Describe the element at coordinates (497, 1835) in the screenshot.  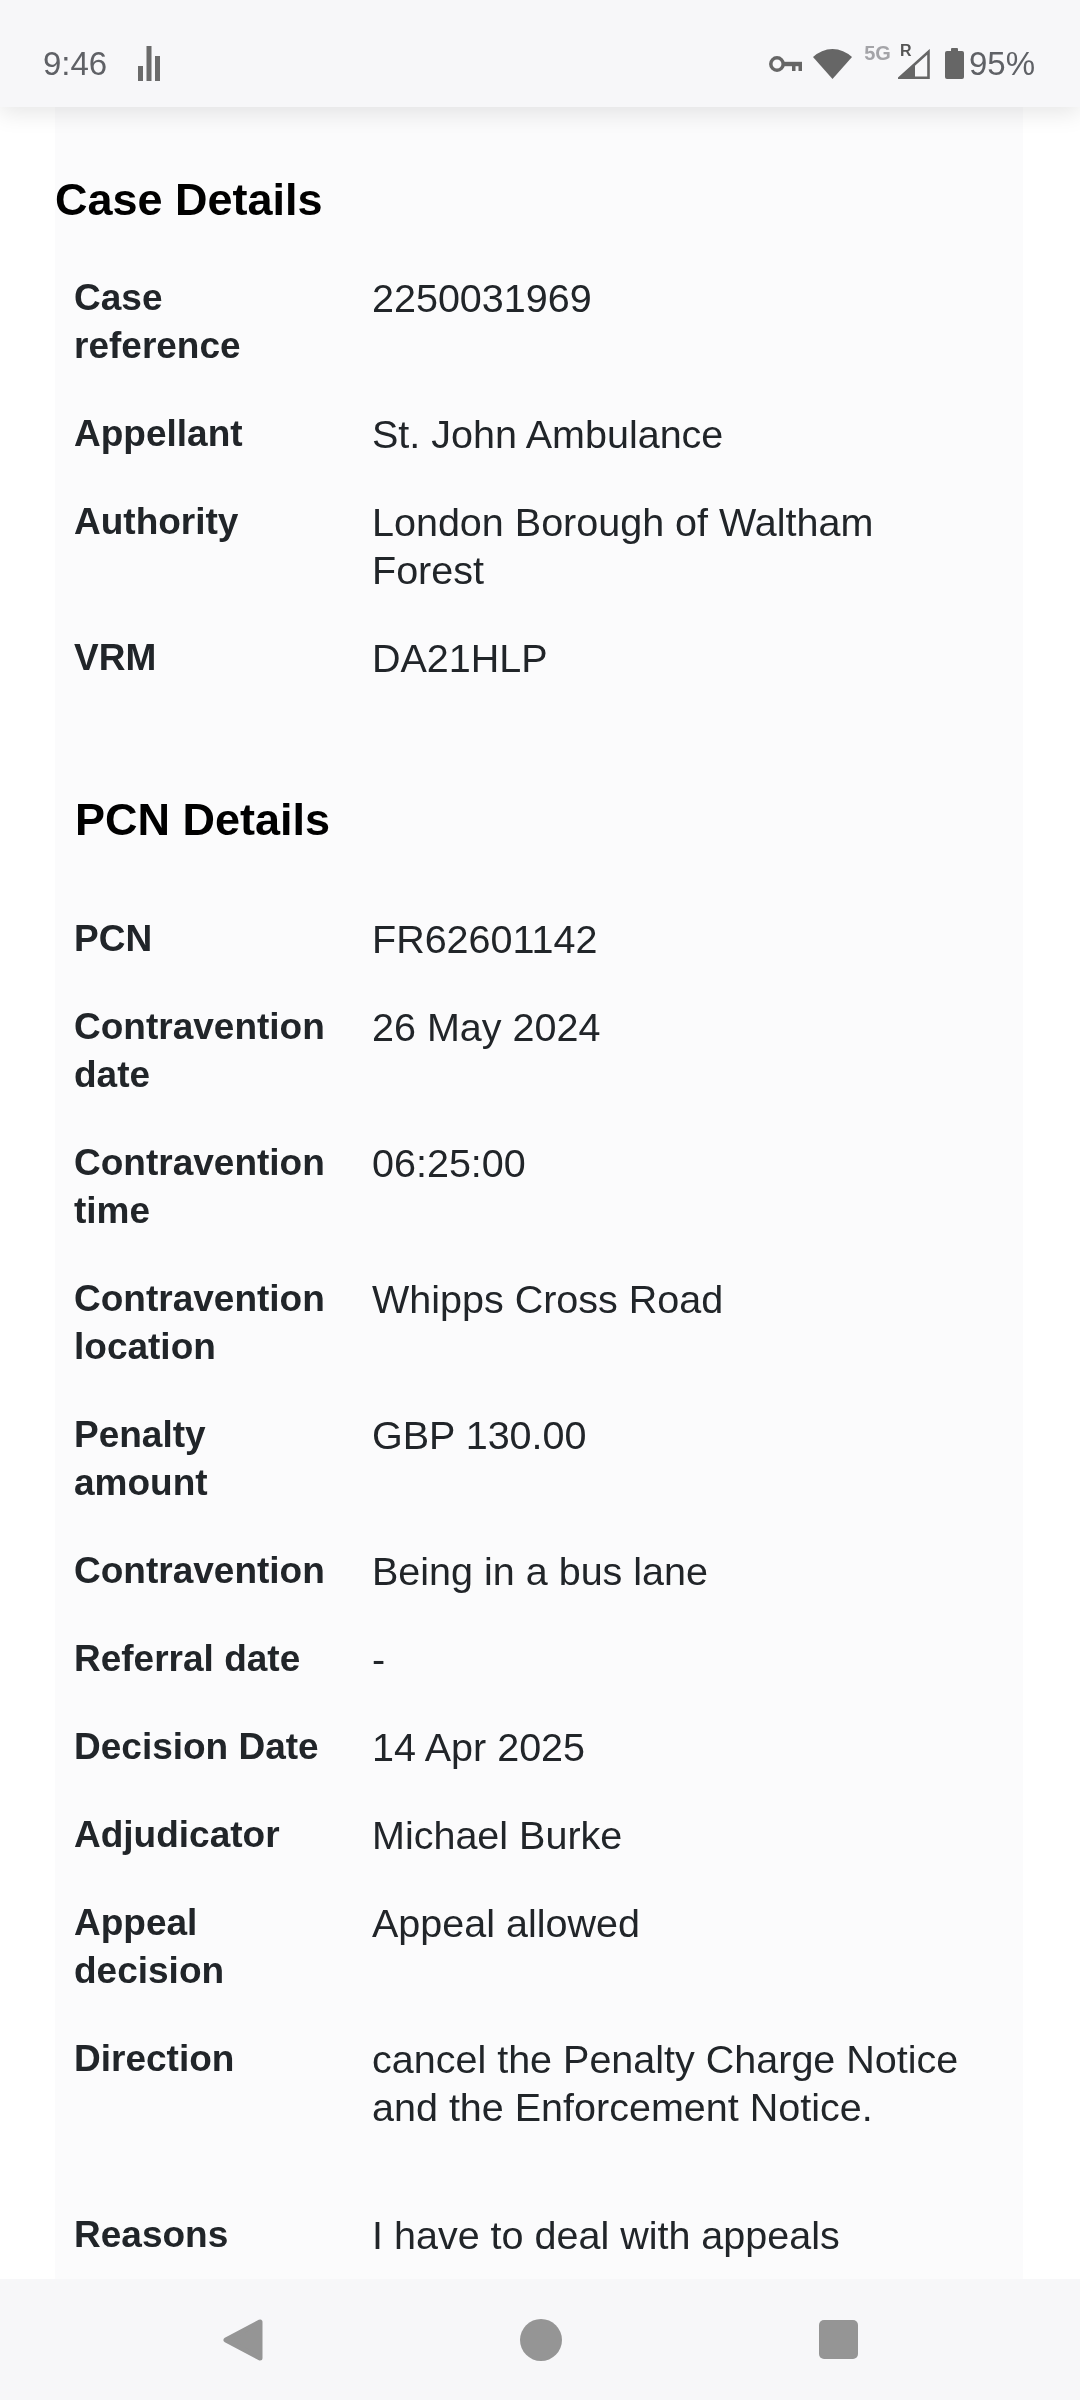
I see `field-value: Michael Burke` at that location.